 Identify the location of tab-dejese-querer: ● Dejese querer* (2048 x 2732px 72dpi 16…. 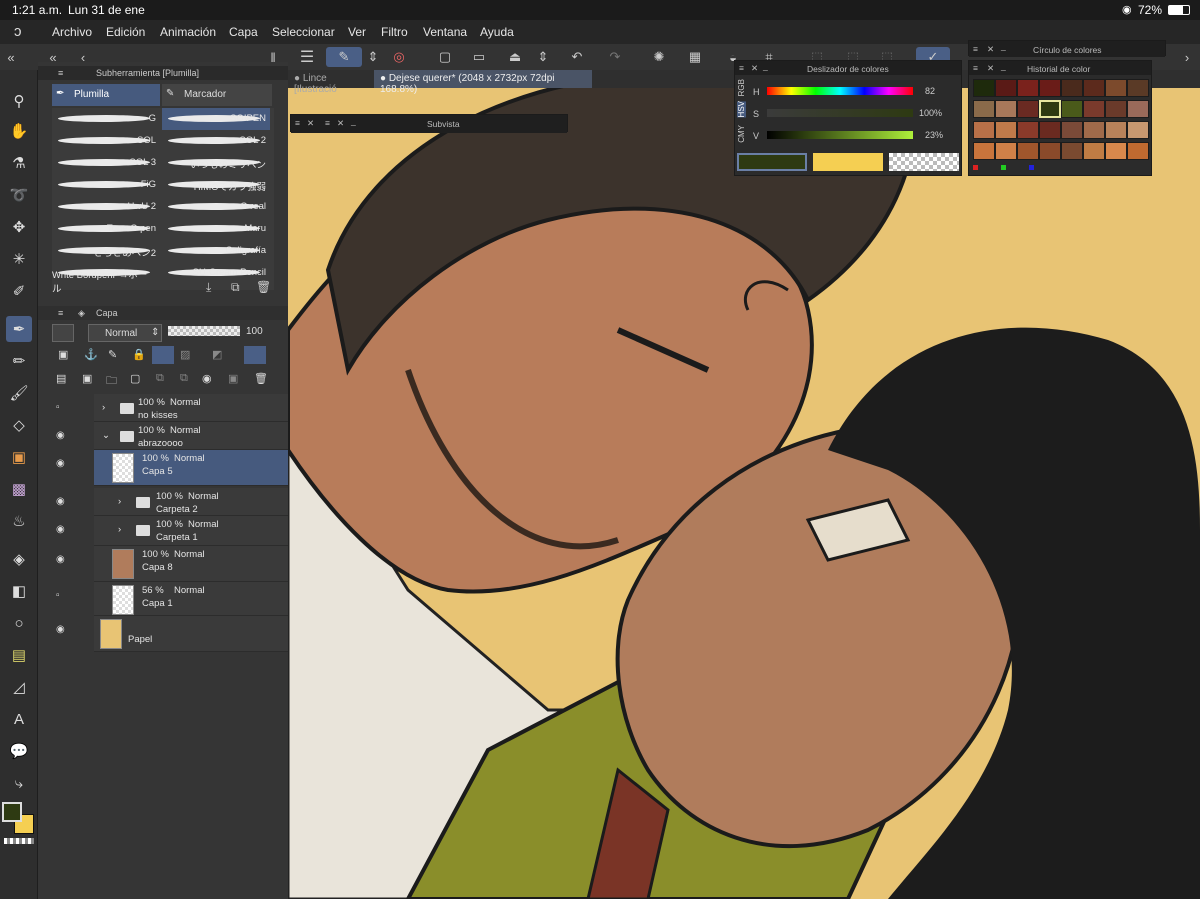
(483, 82).